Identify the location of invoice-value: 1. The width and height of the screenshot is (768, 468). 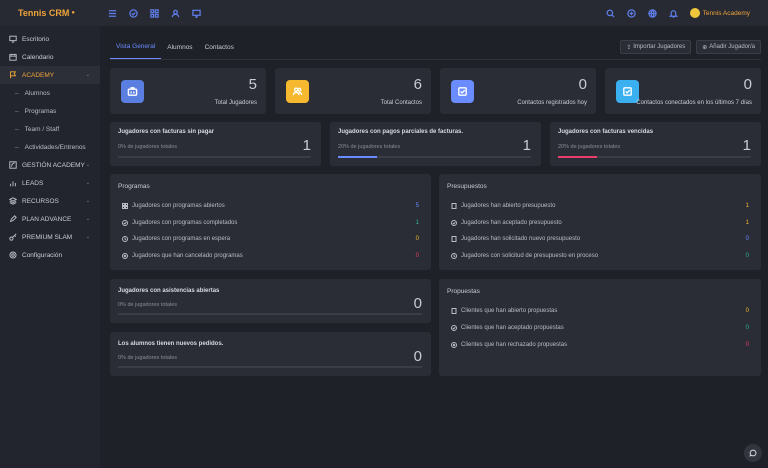
(746, 145).